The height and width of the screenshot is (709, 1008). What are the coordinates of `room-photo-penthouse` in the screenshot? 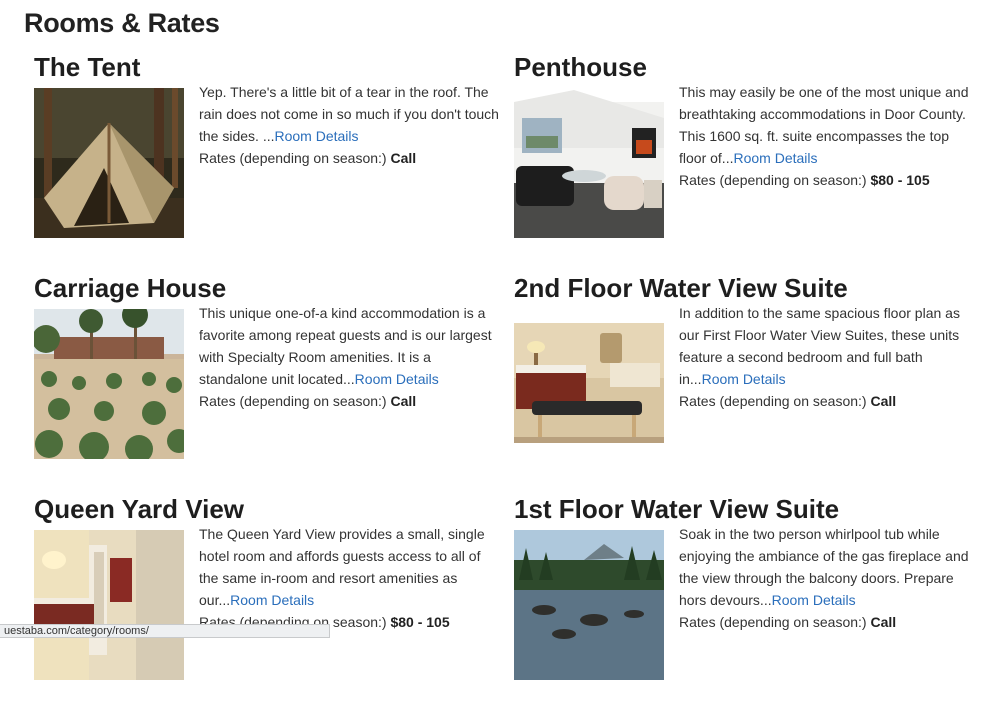 It's located at (589, 163).